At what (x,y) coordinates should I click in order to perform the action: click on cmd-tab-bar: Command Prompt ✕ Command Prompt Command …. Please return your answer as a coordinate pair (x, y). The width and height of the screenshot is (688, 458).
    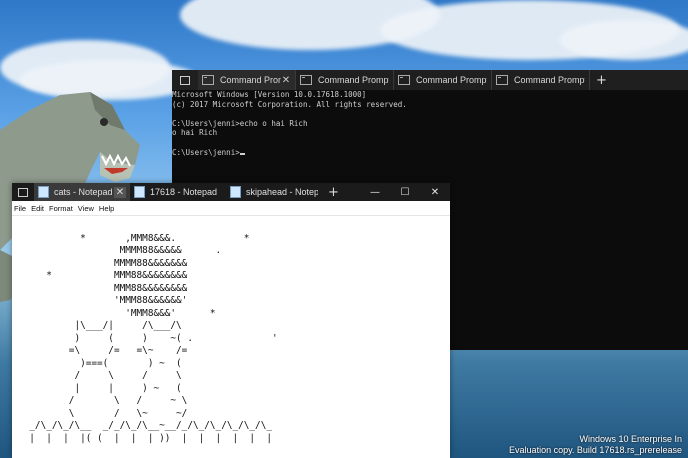
    Looking at the image, I should click on (430, 80).